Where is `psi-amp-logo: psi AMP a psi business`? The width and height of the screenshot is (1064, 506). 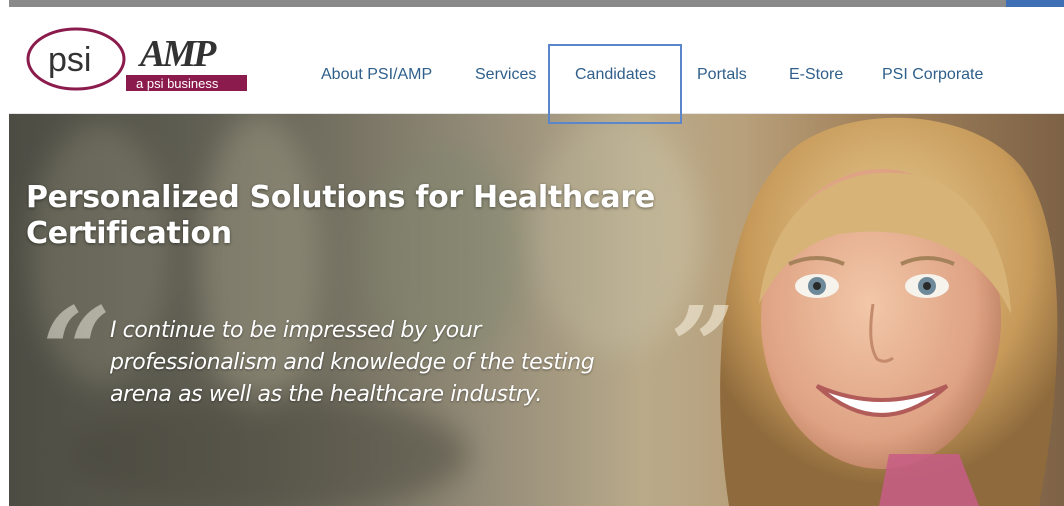 psi-amp-logo: psi AMP a psi business is located at coordinates (136, 59).